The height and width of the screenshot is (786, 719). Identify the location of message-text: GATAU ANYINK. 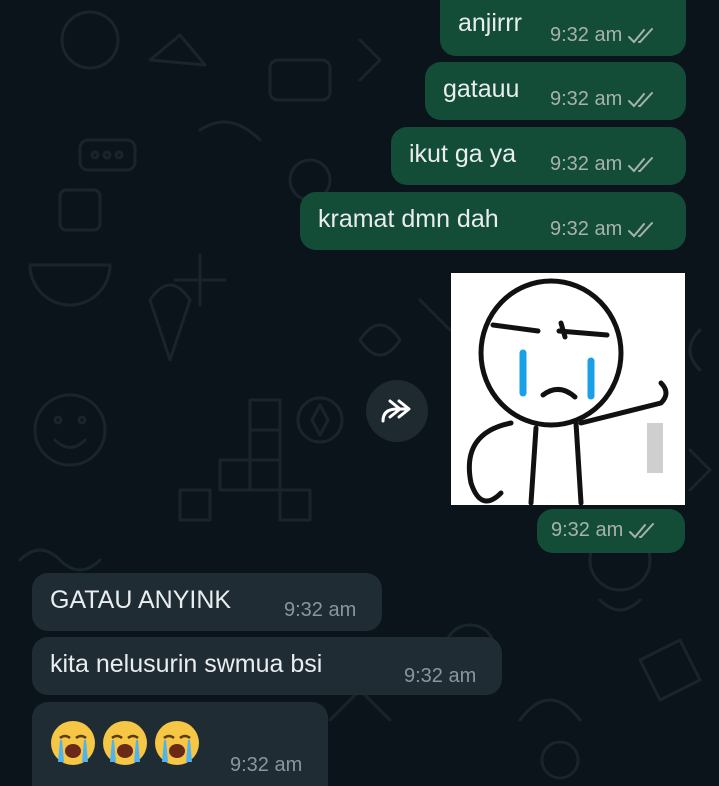
(141, 600).